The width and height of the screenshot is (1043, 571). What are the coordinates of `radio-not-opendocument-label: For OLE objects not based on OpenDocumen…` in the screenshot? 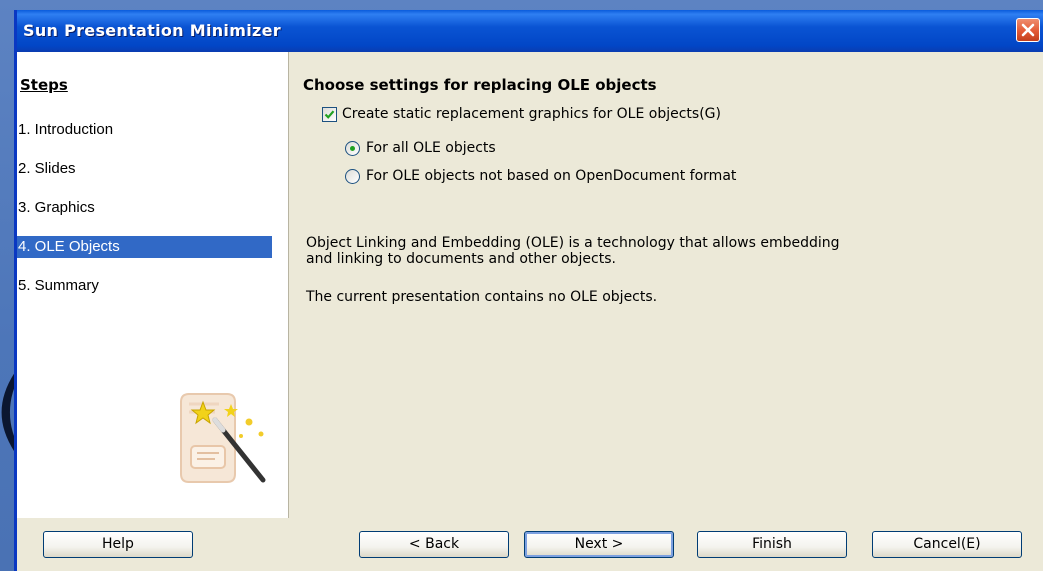 It's located at (551, 176).